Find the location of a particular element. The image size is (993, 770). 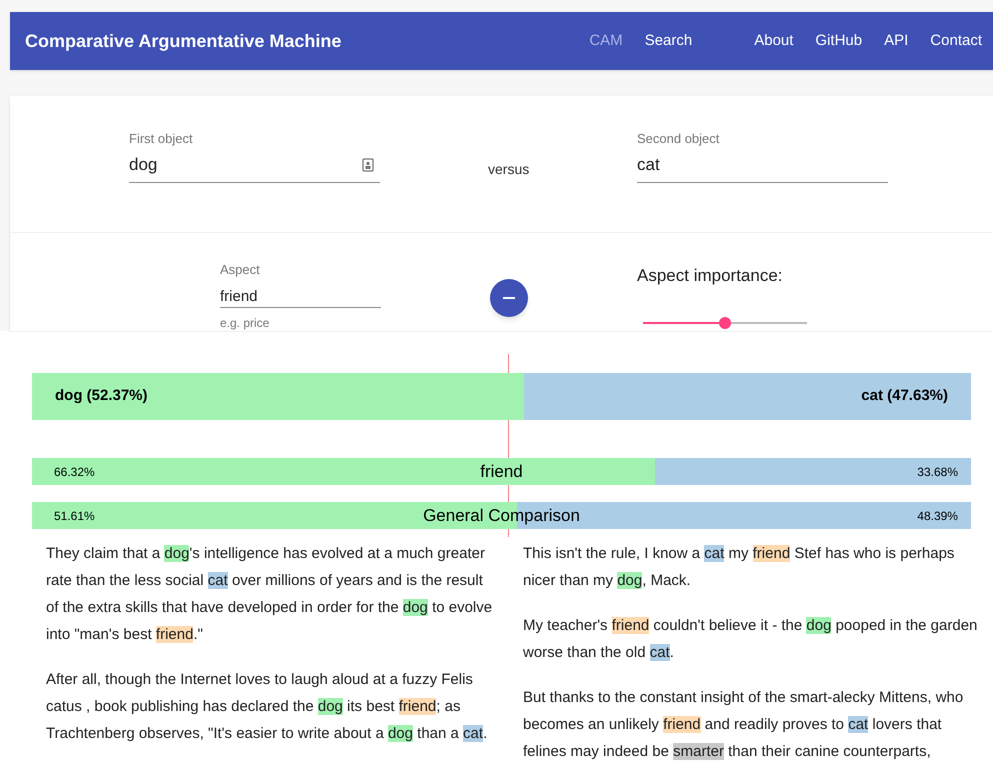

sentence: They claim that a dog's intelligence has evolved at a much greater rate than the less social cat over millions of years and is the result of the extra skills that have developed in order for the dog to evolve into "man's best friend." is located at coordinates (270, 594).